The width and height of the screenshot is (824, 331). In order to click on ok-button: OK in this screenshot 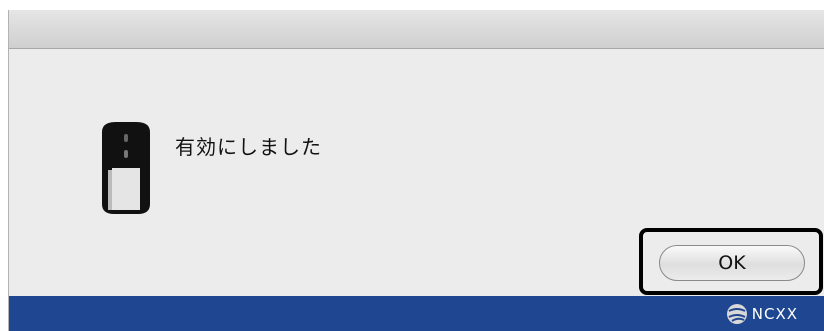, I will do `click(732, 263)`.